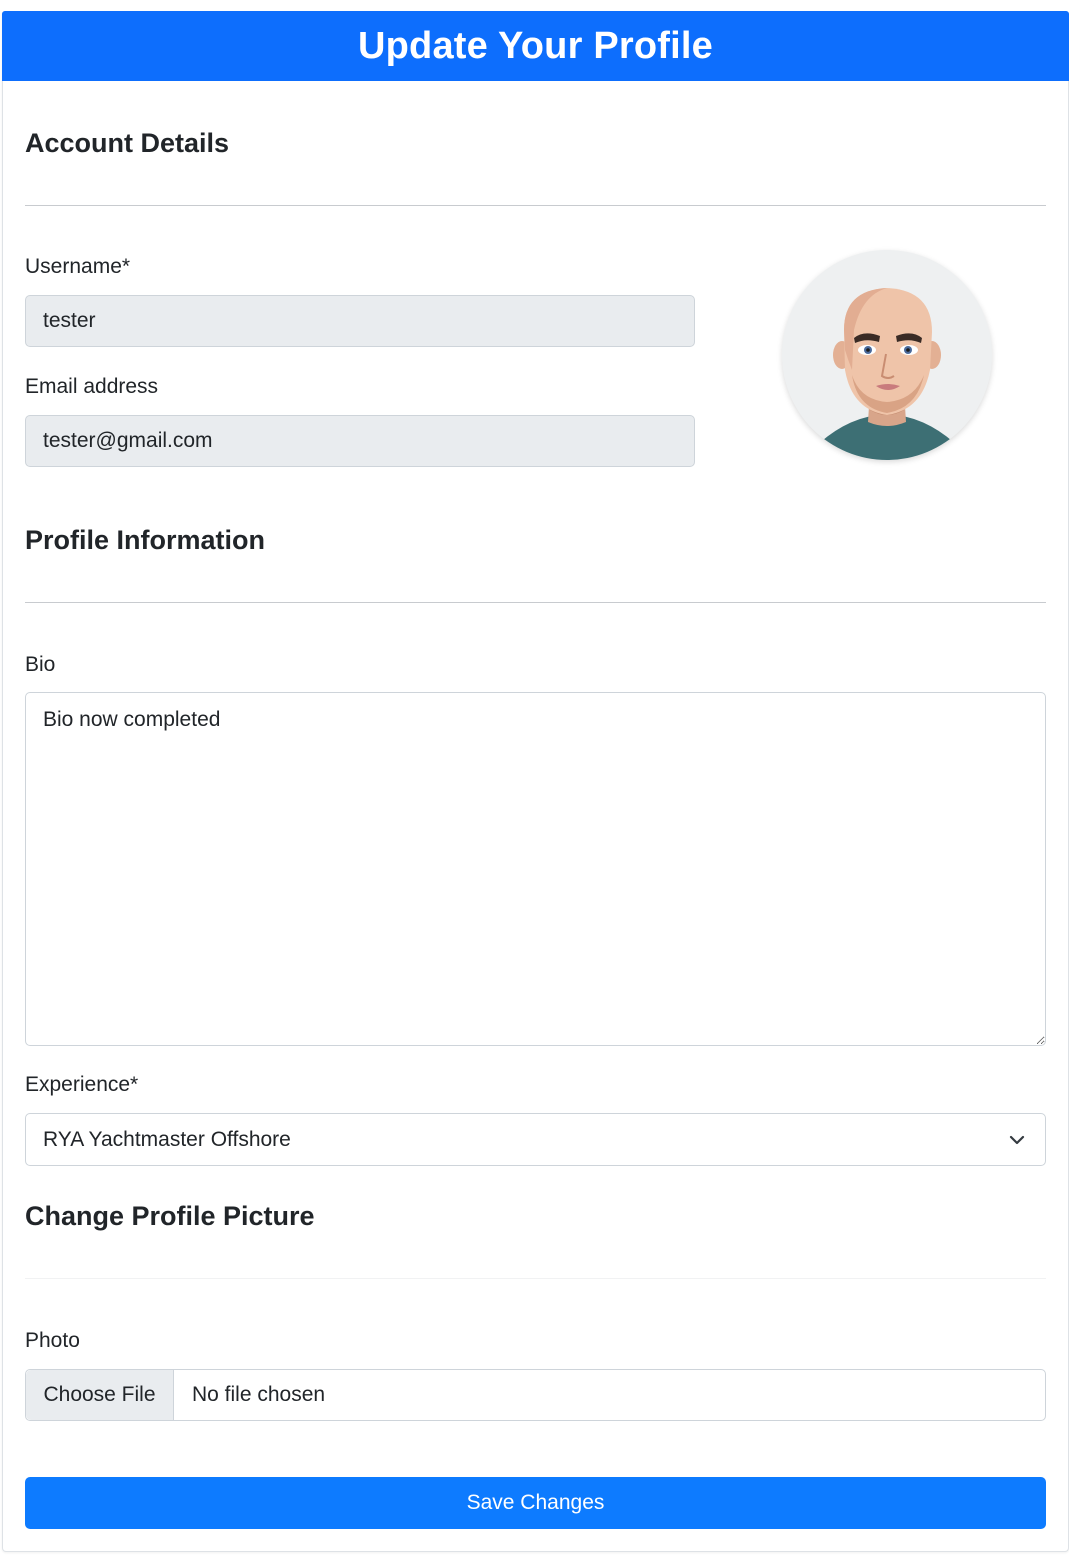  I want to click on avatar, so click(887, 355).